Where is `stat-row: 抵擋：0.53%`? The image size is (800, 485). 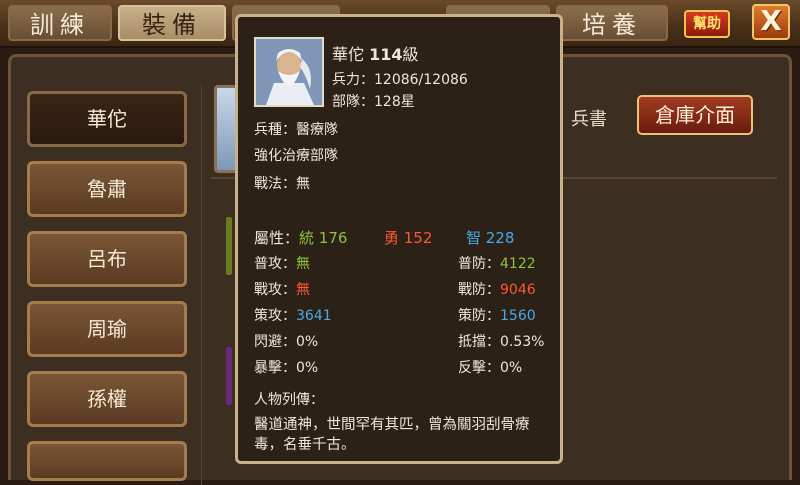
stat-row: 抵擋：0.53% is located at coordinates (501, 341).